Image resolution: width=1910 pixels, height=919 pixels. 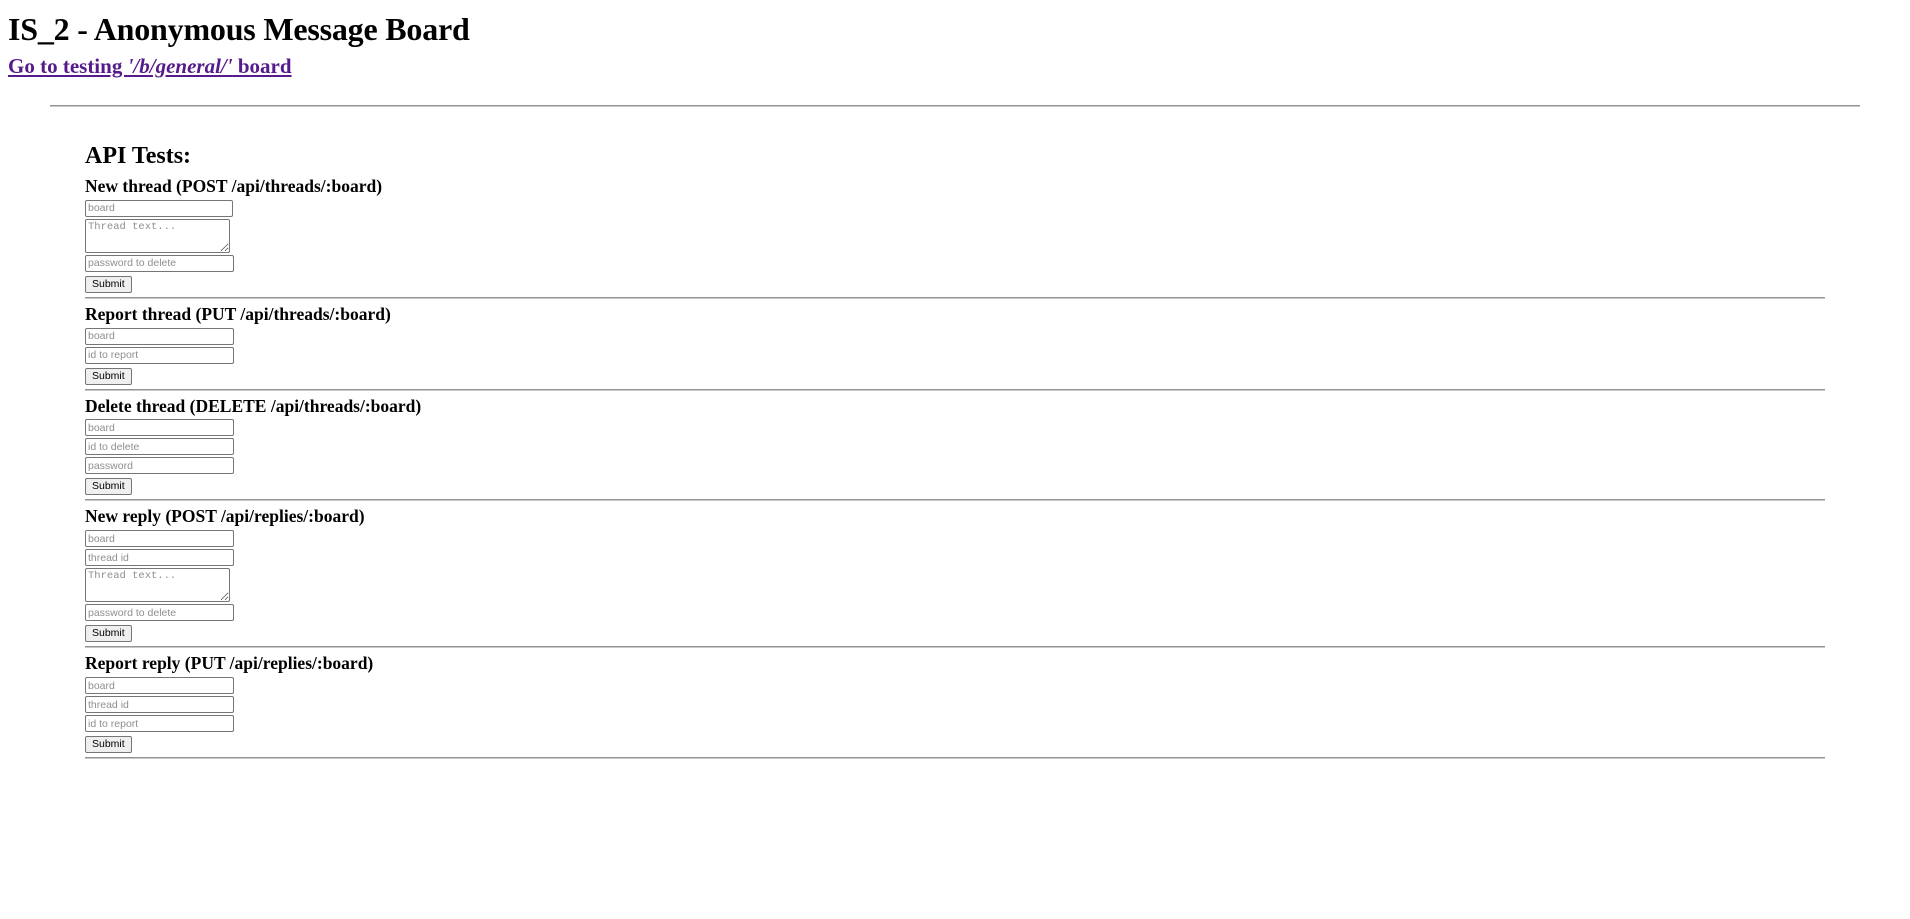 What do you see at coordinates (955, 758) in the screenshot?
I see `form-divider` at bounding box center [955, 758].